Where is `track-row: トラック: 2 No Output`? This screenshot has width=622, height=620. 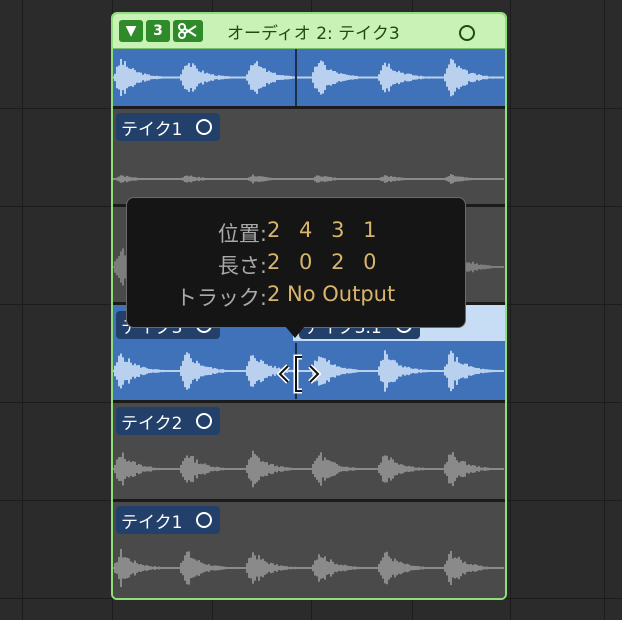 track-row: トラック: 2 No Output is located at coordinates (296, 296).